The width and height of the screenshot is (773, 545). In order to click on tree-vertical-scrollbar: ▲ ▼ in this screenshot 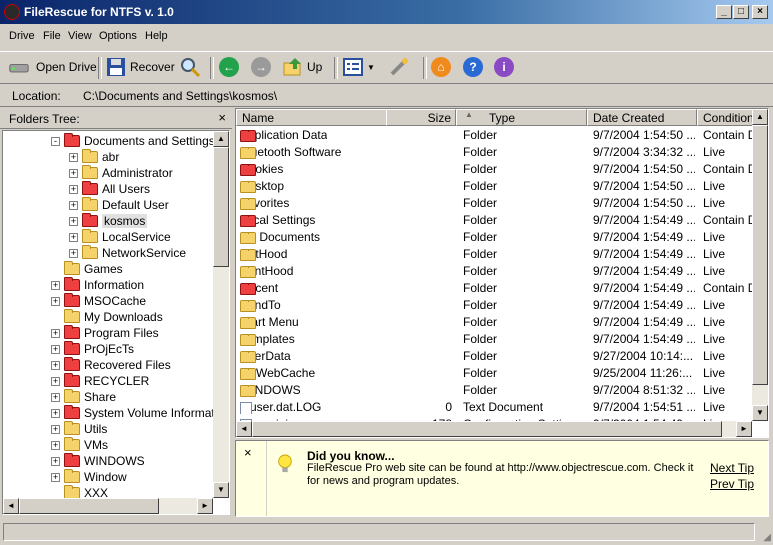, I will do `click(221, 314)`.